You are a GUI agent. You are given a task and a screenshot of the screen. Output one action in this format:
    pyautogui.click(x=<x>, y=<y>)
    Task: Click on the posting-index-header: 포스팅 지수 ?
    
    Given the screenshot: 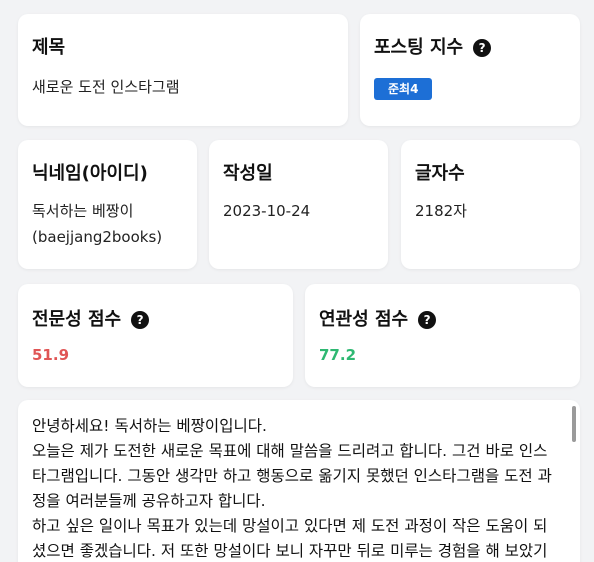 What is the action you would take?
    pyautogui.click(x=470, y=48)
    